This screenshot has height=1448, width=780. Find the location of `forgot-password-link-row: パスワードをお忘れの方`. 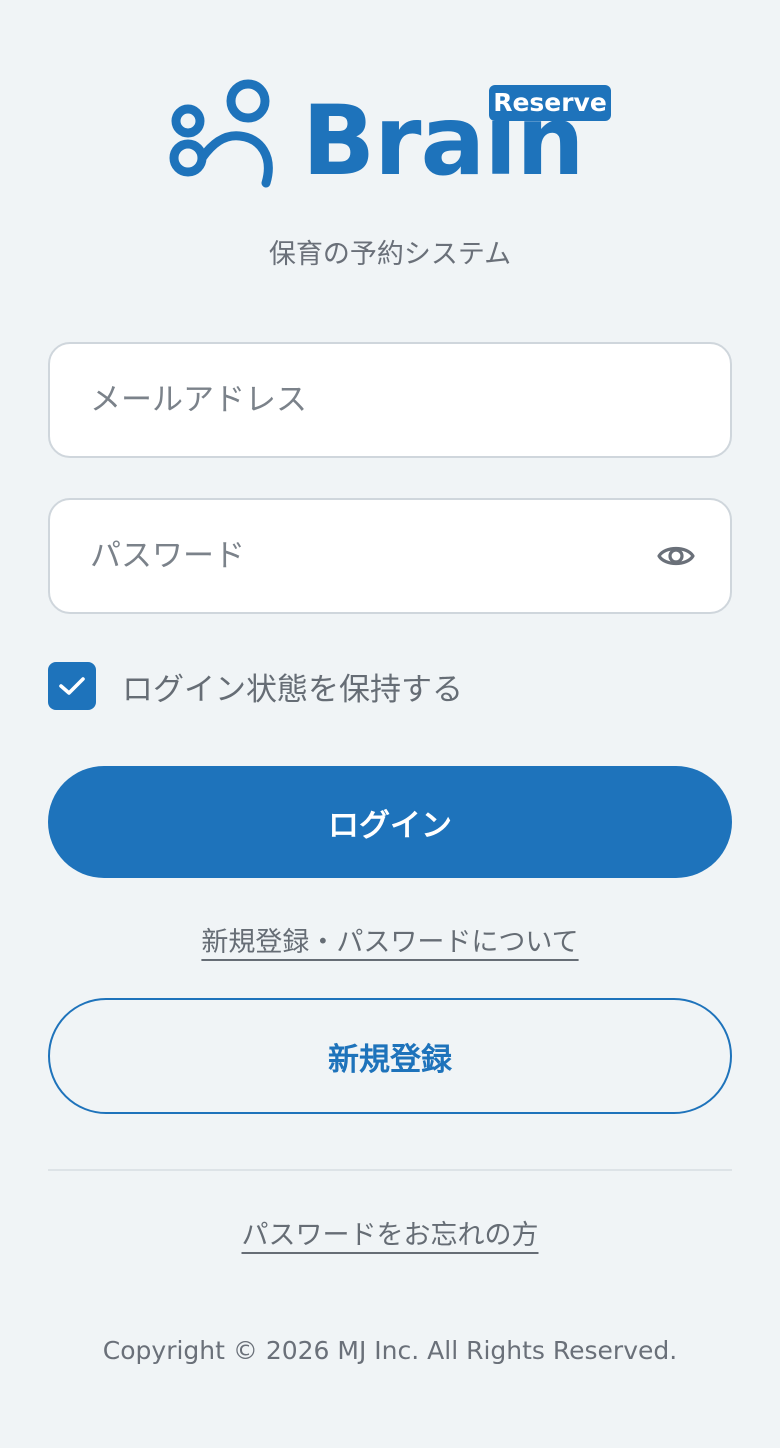

forgot-password-link-row: パスワードをお忘れの方 is located at coordinates (390, 1232).